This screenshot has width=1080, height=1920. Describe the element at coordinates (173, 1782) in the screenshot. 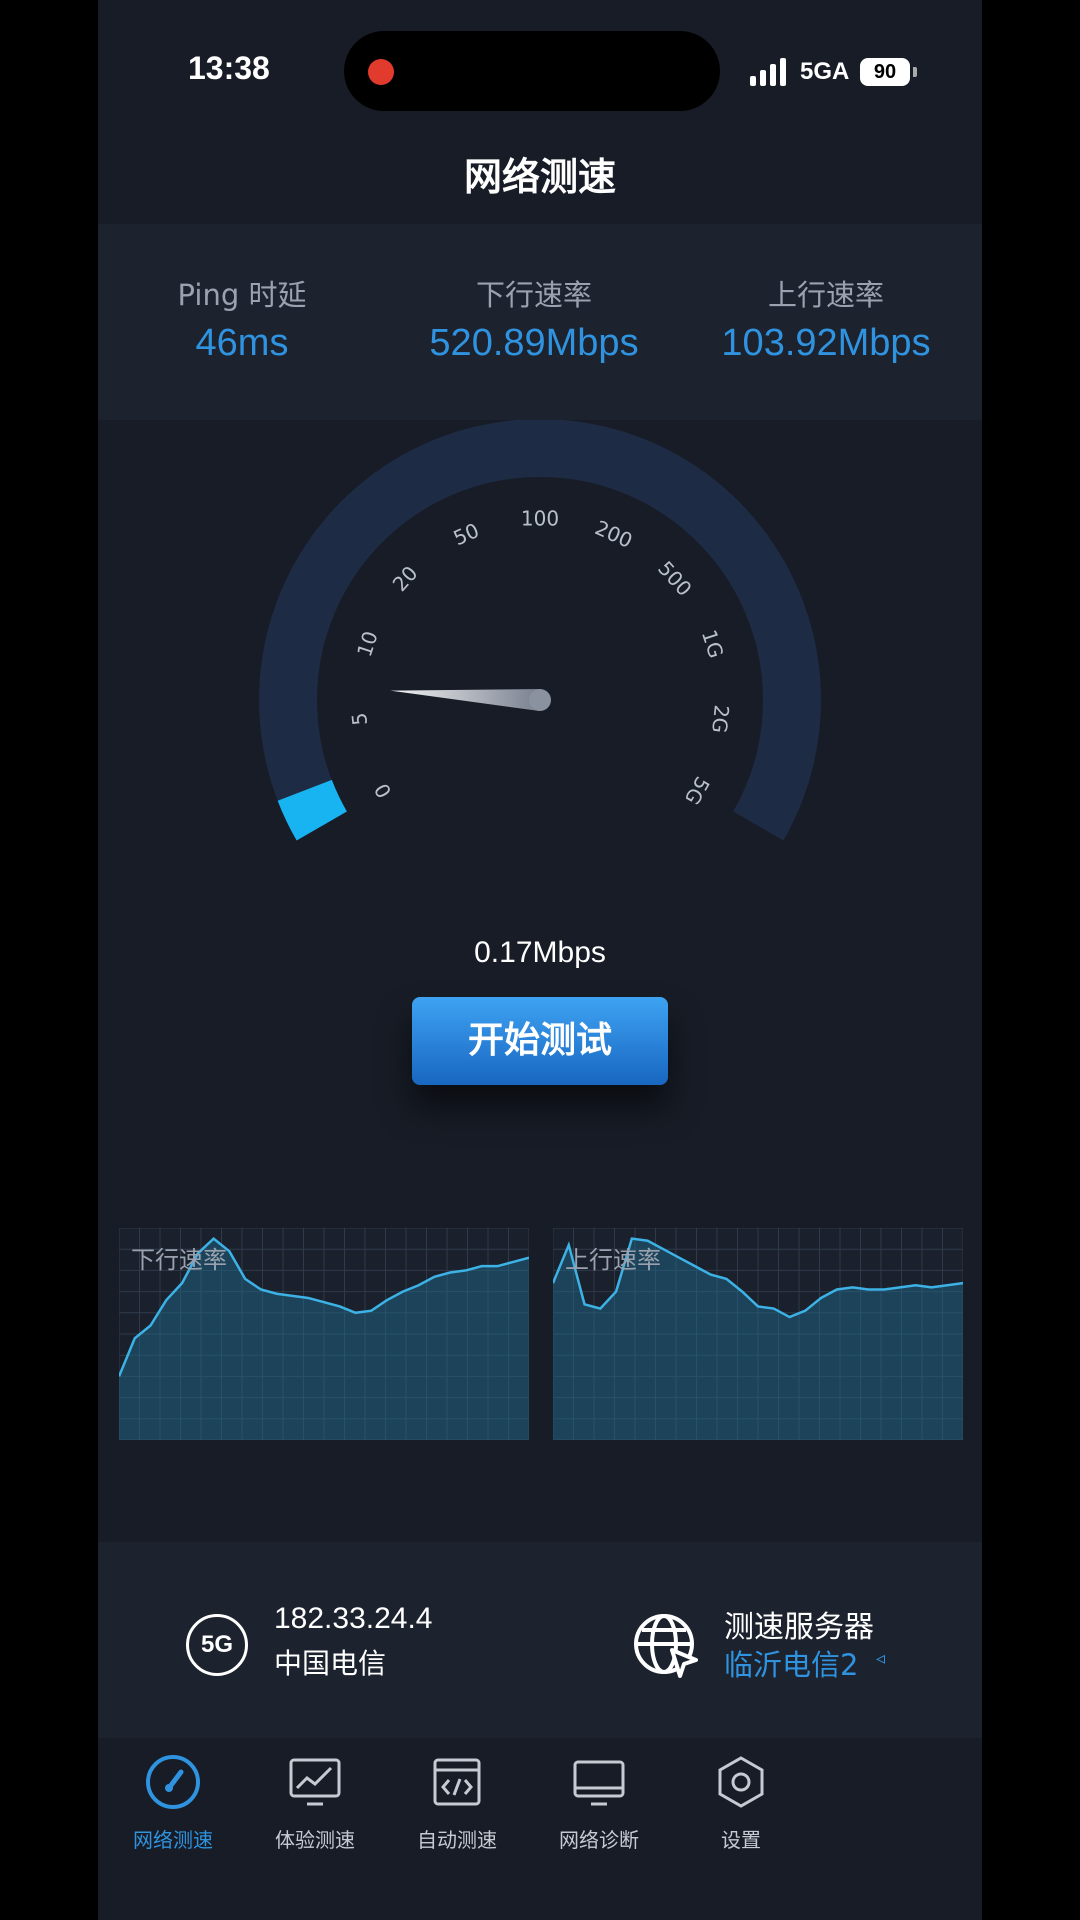

I see `speedometer-icon` at that location.